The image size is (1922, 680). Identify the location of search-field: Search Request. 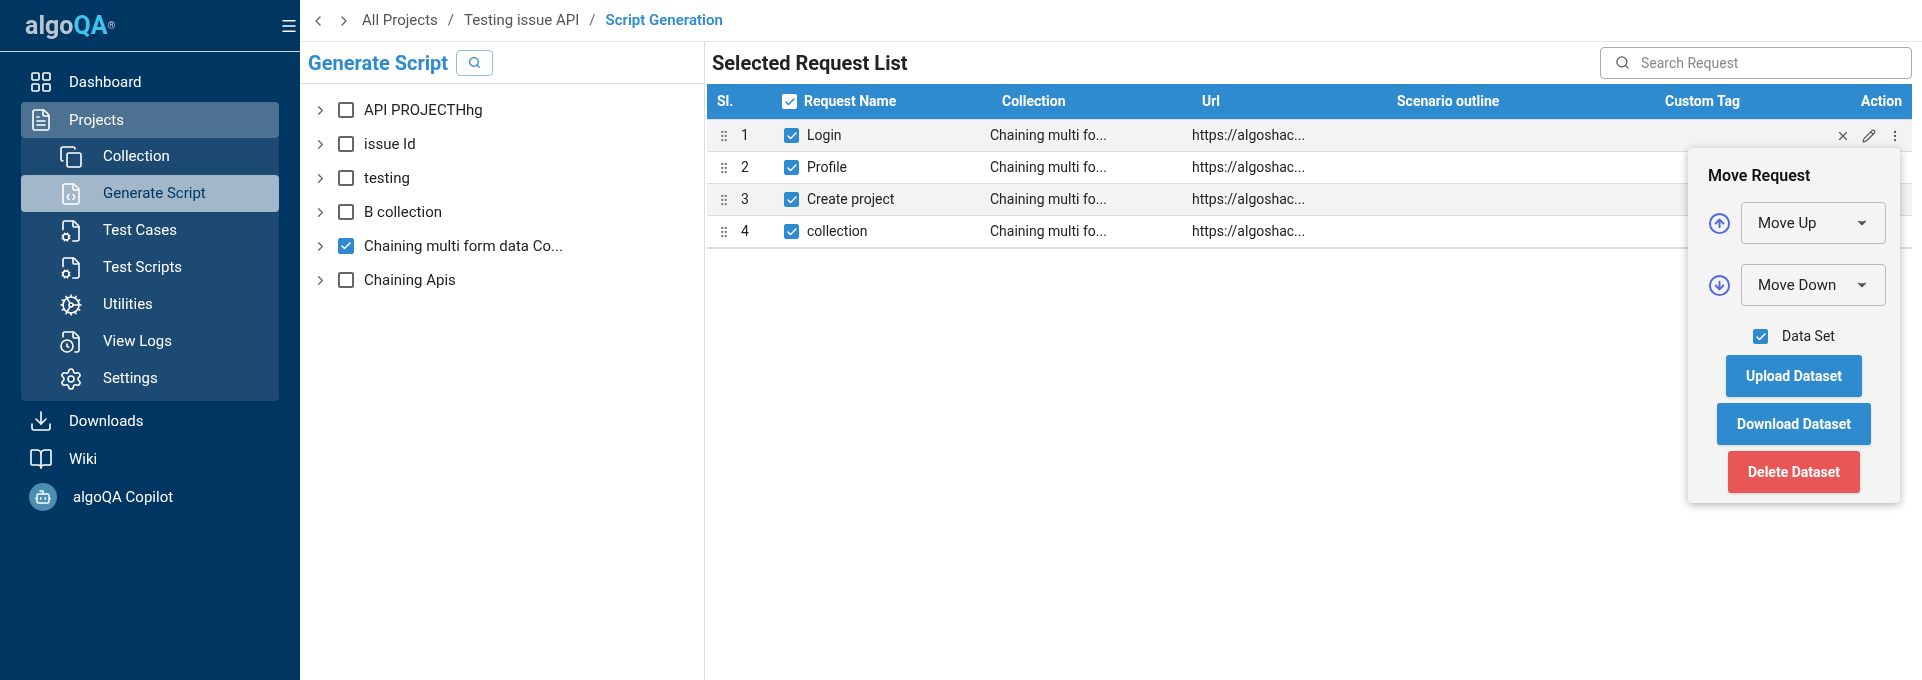
(1756, 63).